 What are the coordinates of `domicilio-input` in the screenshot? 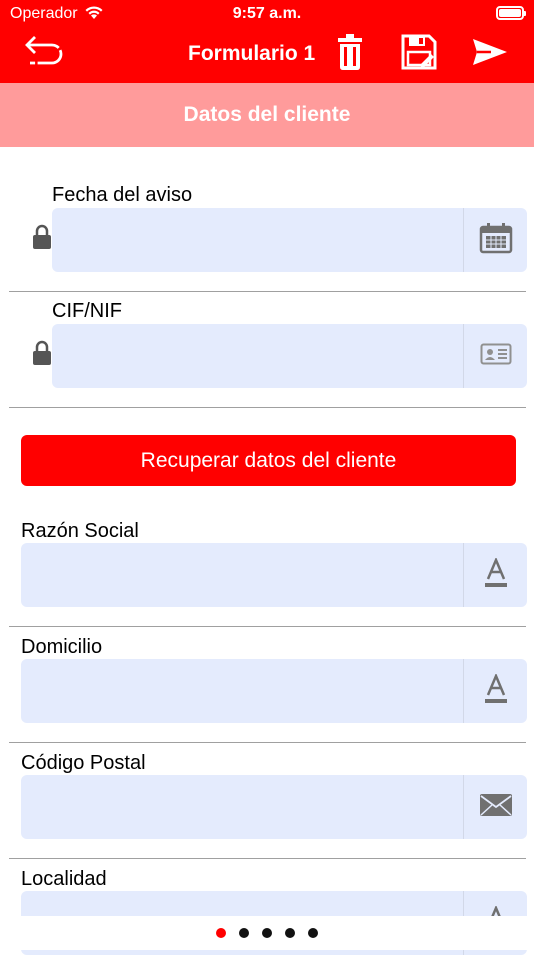 It's located at (242, 691).